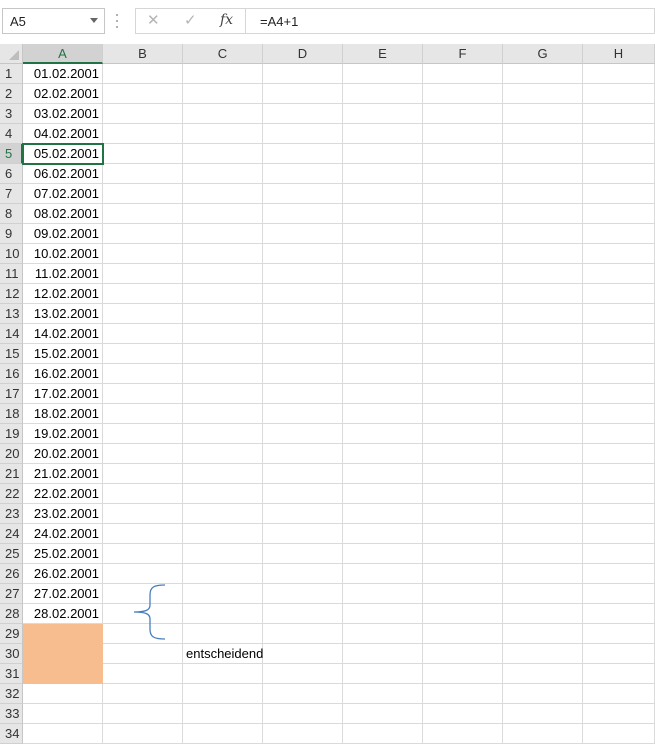  What do you see at coordinates (543, 654) in the screenshot?
I see `cell-g30` at bounding box center [543, 654].